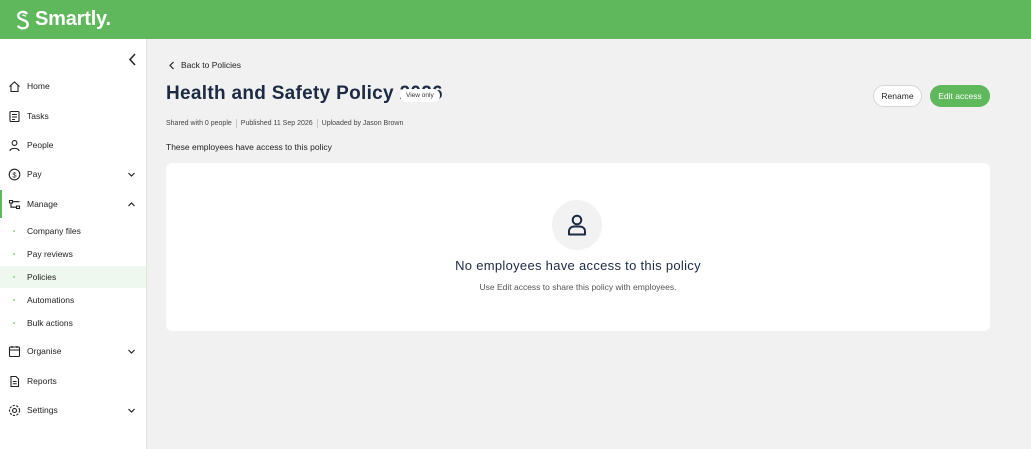 The width and height of the screenshot is (1031, 449). I want to click on sidebar-item-label: Home, so click(38, 86).